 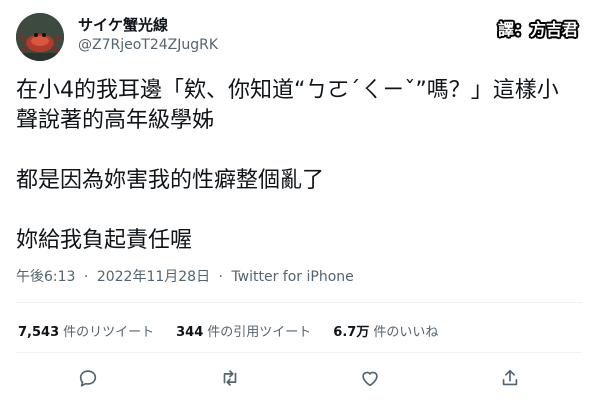 I want to click on like-icon, so click(x=370, y=379).